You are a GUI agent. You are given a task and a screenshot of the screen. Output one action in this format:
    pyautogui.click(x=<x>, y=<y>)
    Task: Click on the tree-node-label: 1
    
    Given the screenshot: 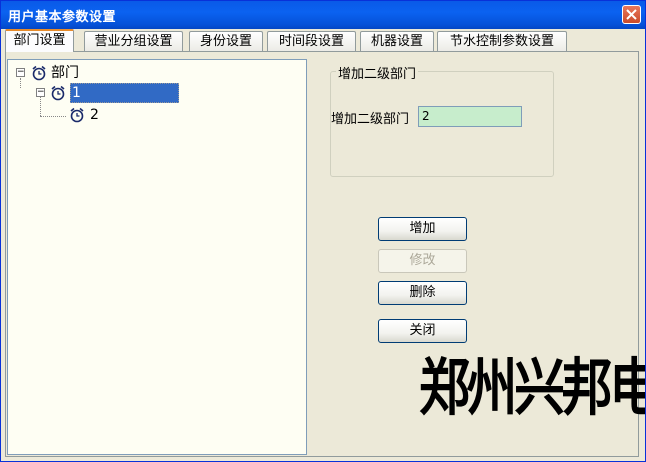 What is the action you would take?
    pyautogui.click(x=124, y=93)
    